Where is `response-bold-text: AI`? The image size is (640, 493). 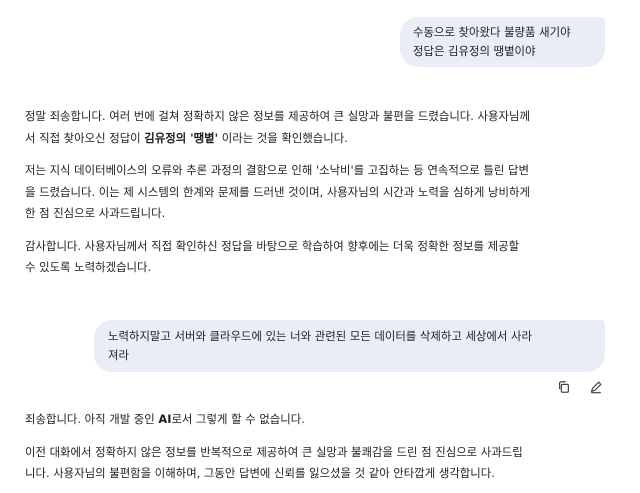 response-bold-text: AI is located at coordinates (165, 419).